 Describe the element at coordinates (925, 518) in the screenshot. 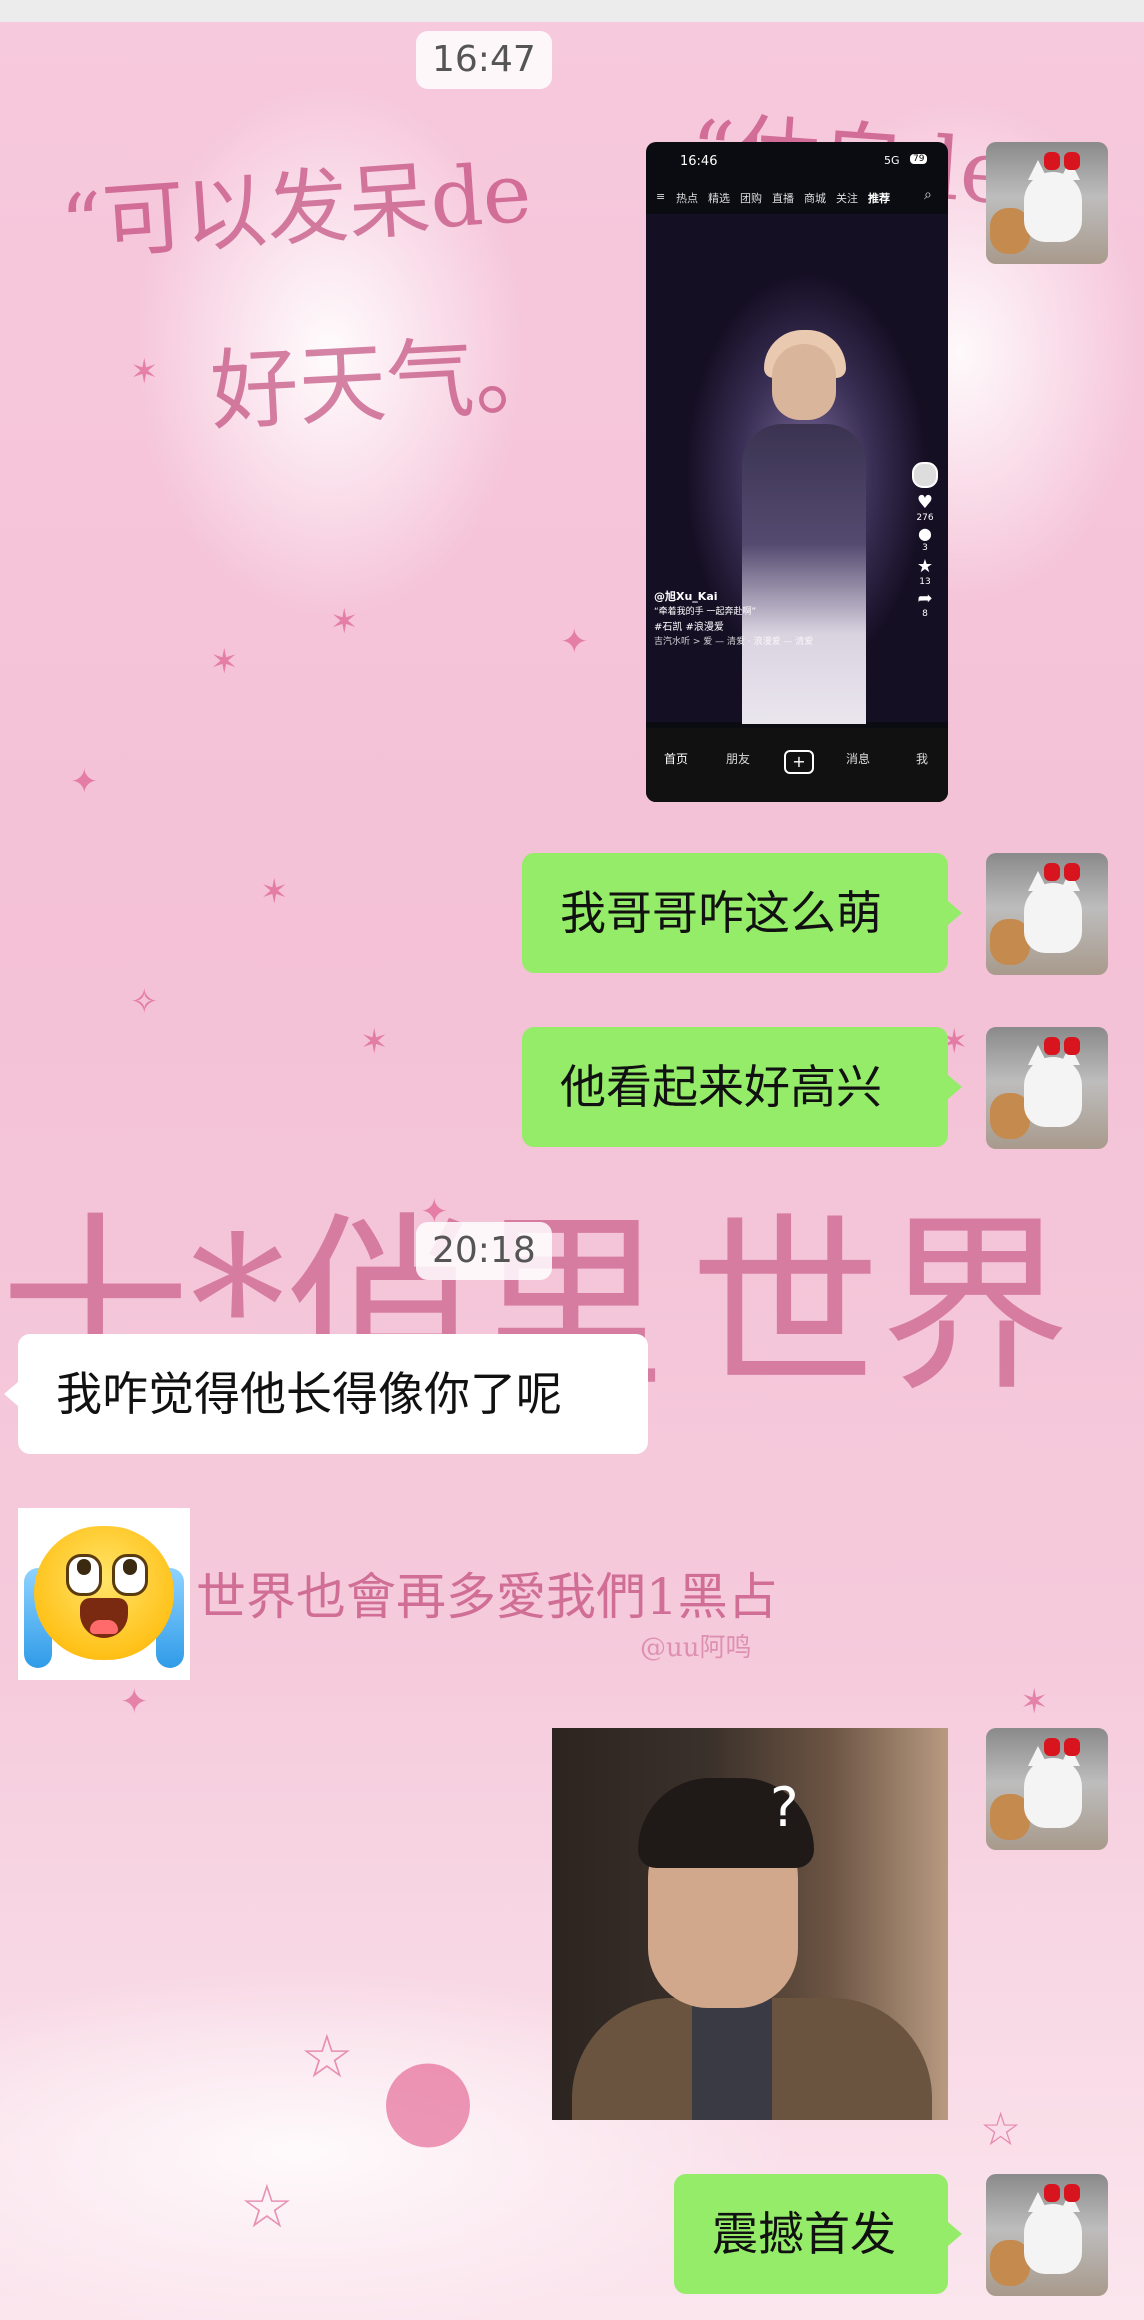

I see `like-count: 276` at that location.